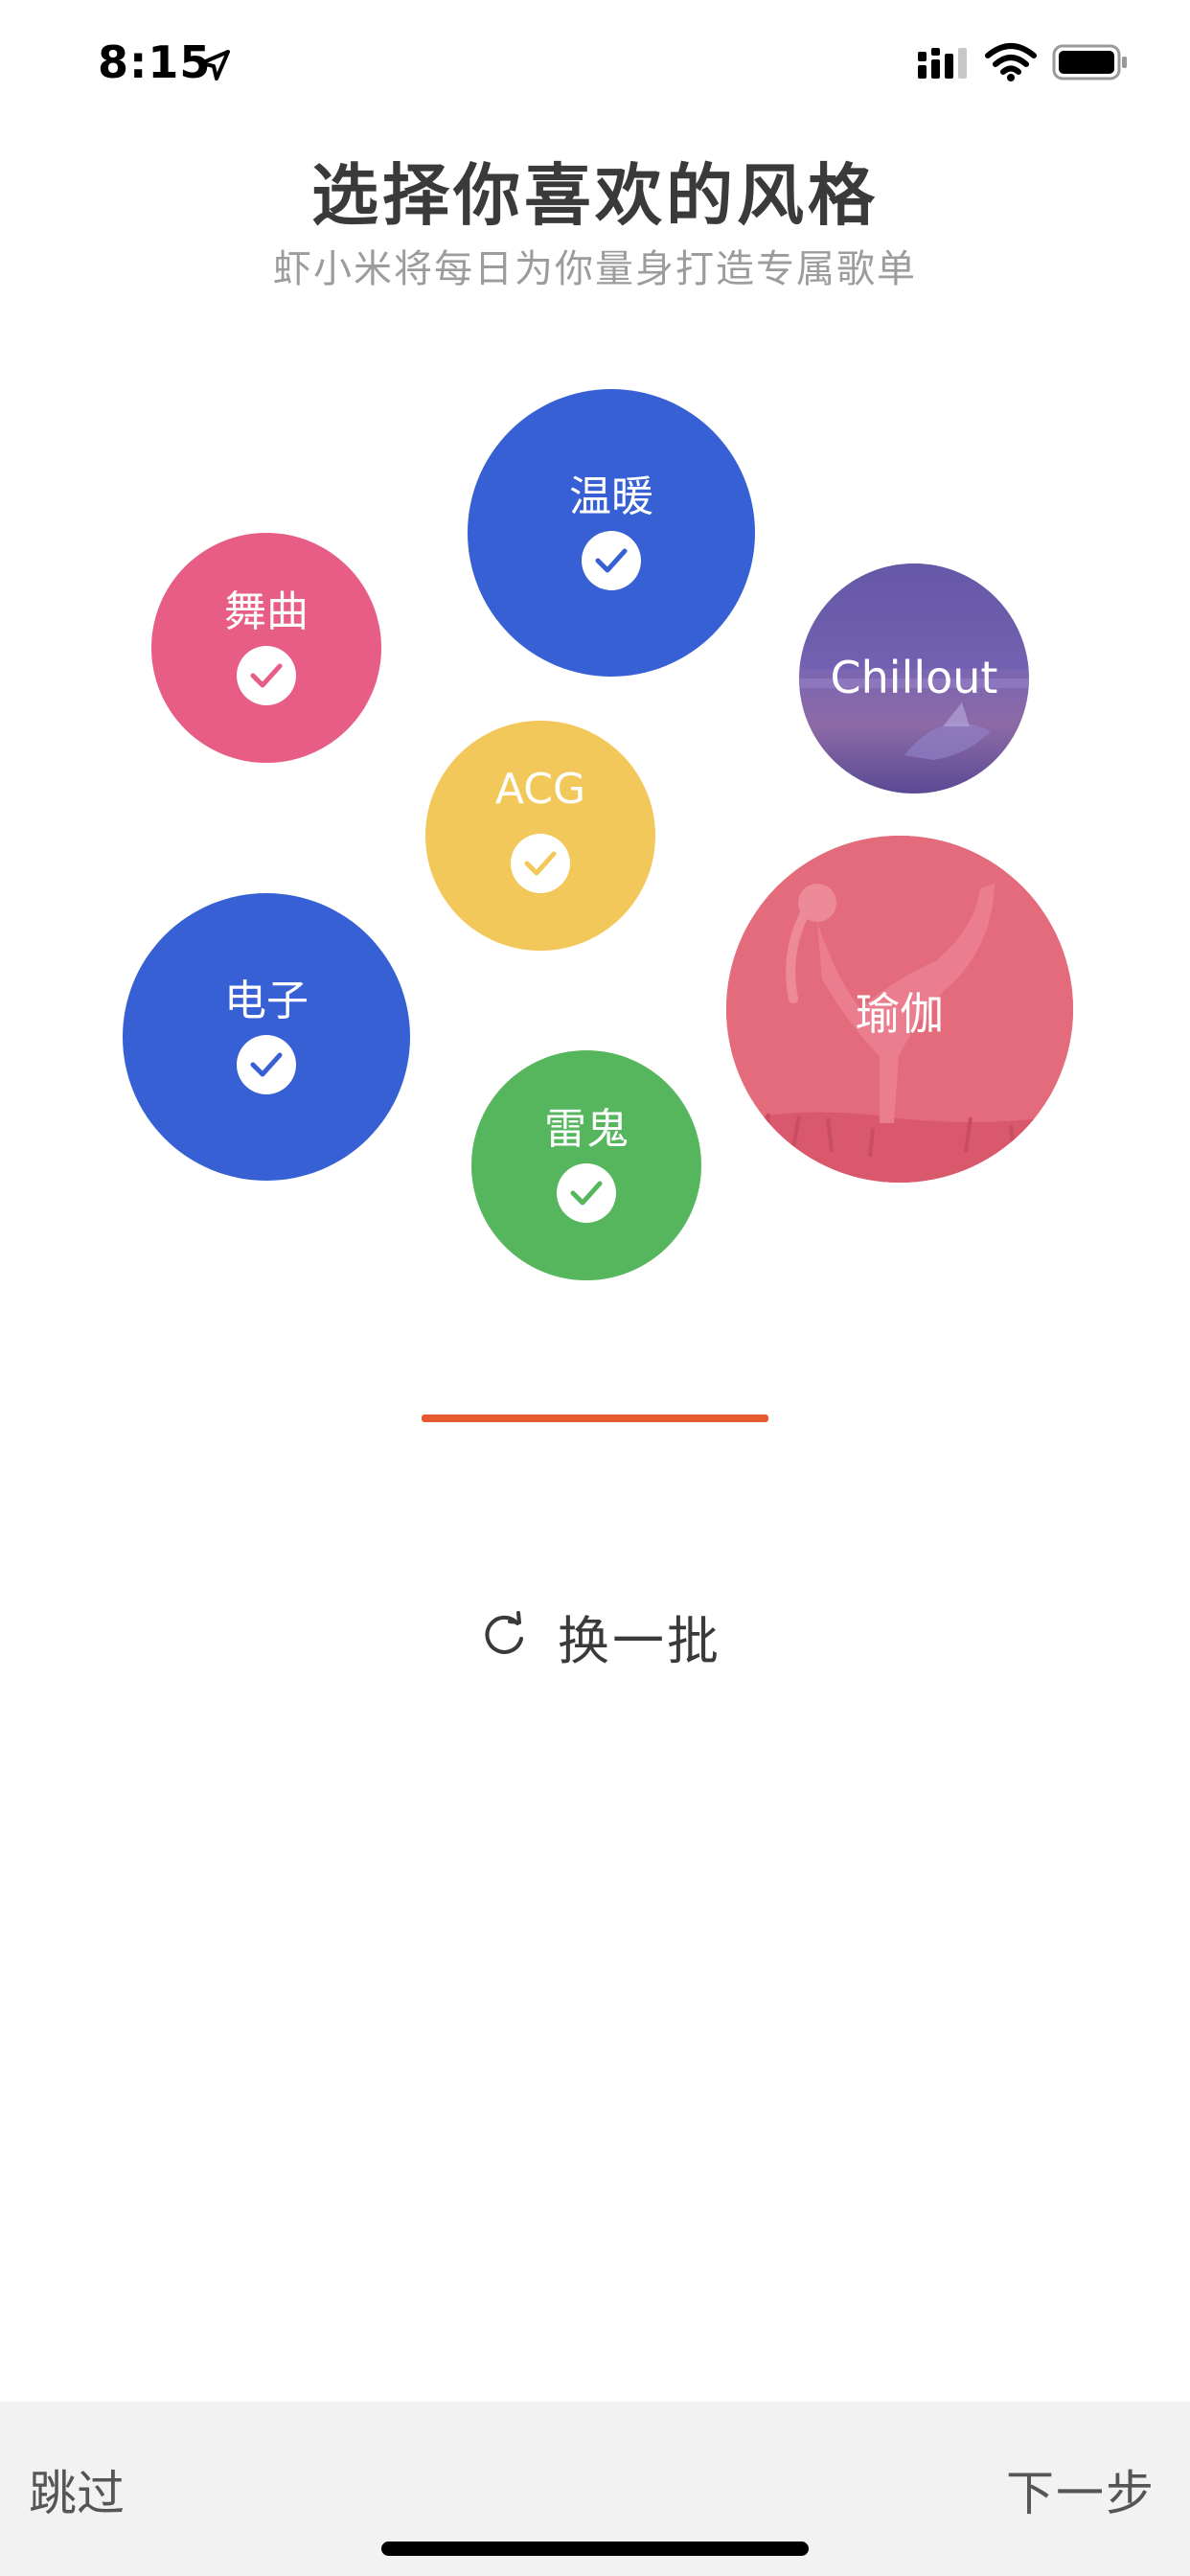 The height and width of the screenshot is (2576, 1190). Describe the element at coordinates (595, 269) in the screenshot. I see `page-subtitle: 虾小米将每日为你量身打造专属歌单` at that location.